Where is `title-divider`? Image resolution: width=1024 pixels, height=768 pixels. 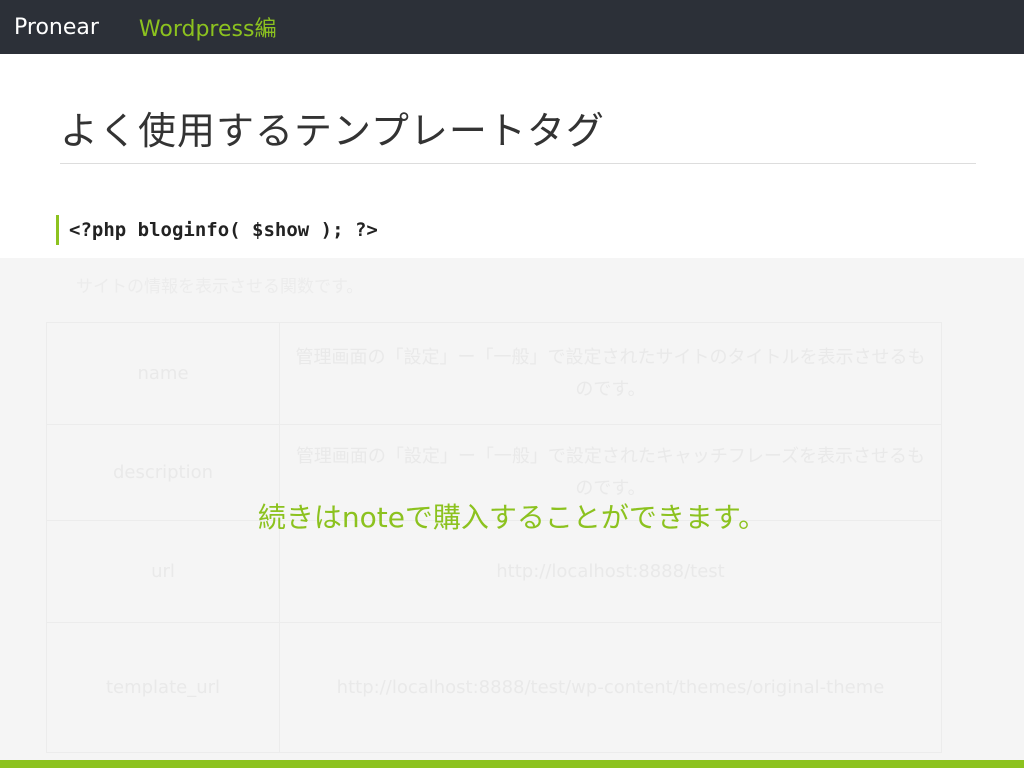 title-divider is located at coordinates (518, 163).